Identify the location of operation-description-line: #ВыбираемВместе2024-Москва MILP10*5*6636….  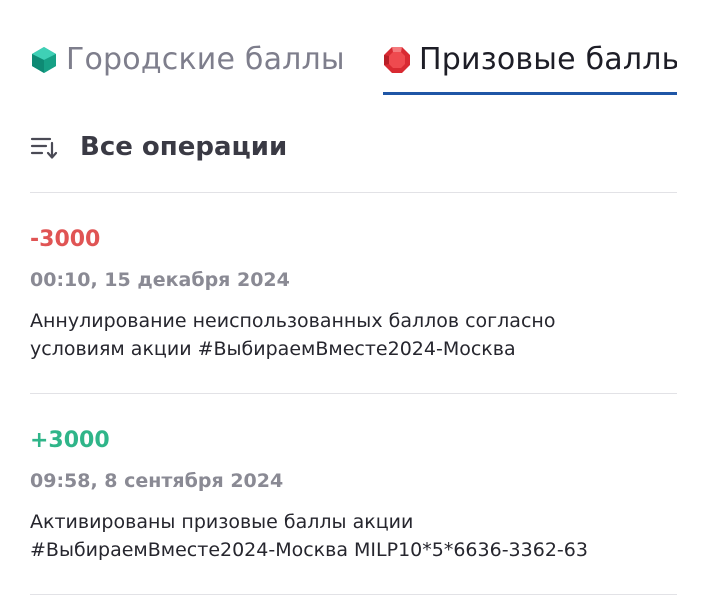
(309, 550).